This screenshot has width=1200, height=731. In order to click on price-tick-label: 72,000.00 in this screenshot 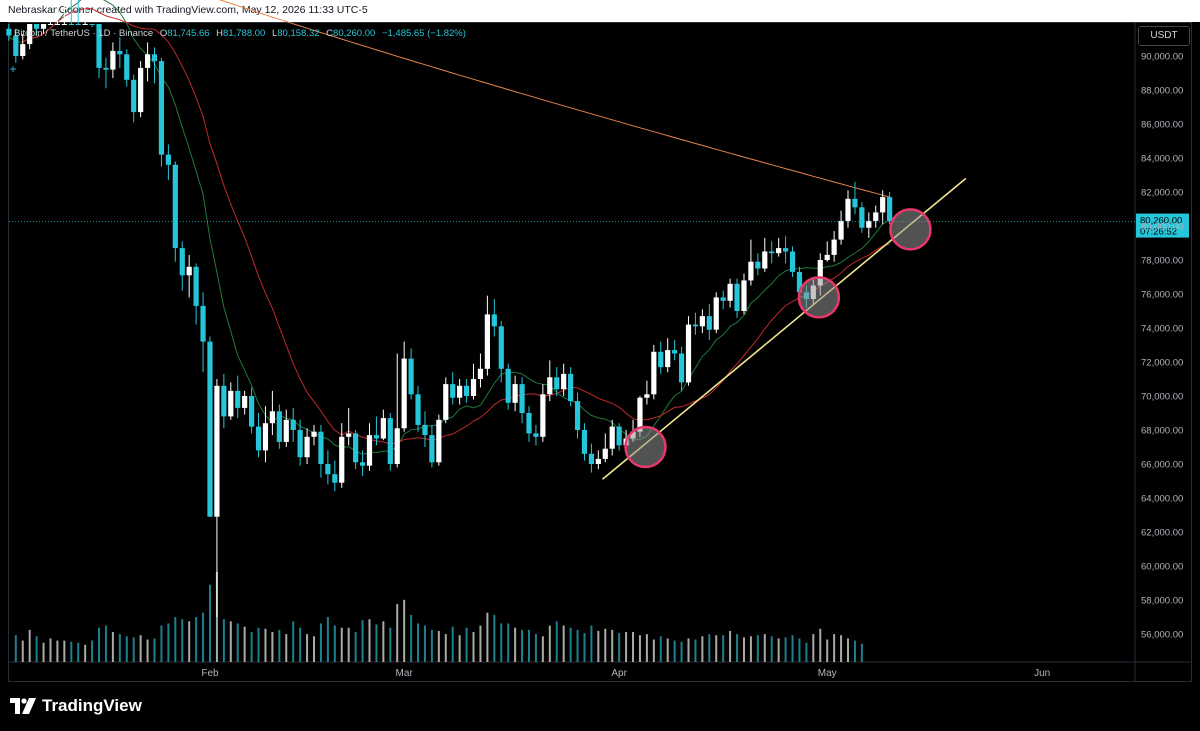, I will do `click(1162, 363)`.